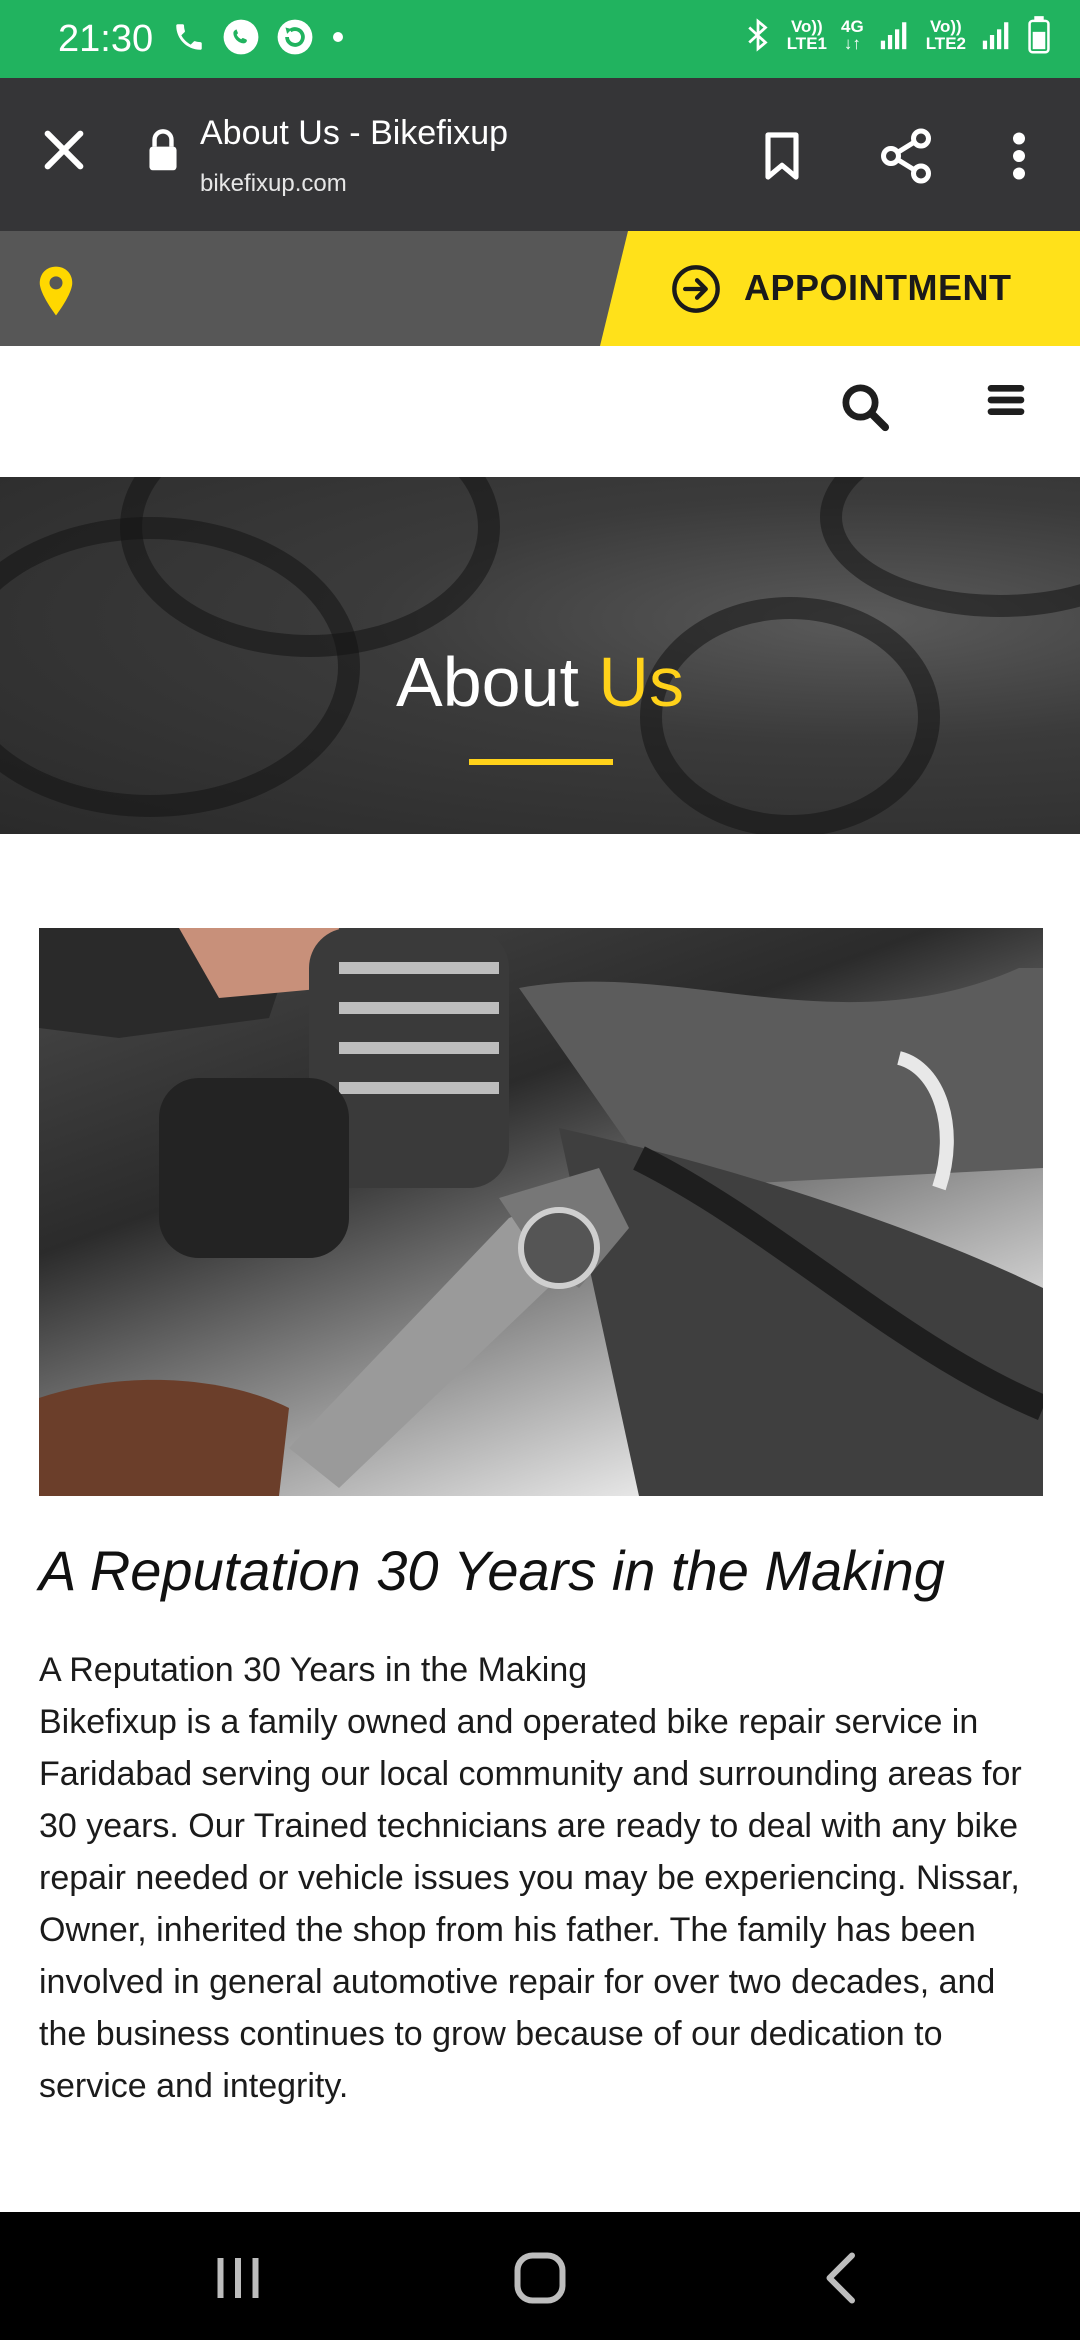  What do you see at coordinates (295, 37) in the screenshot?
I see `sync-icon` at bounding box center [295, 37].